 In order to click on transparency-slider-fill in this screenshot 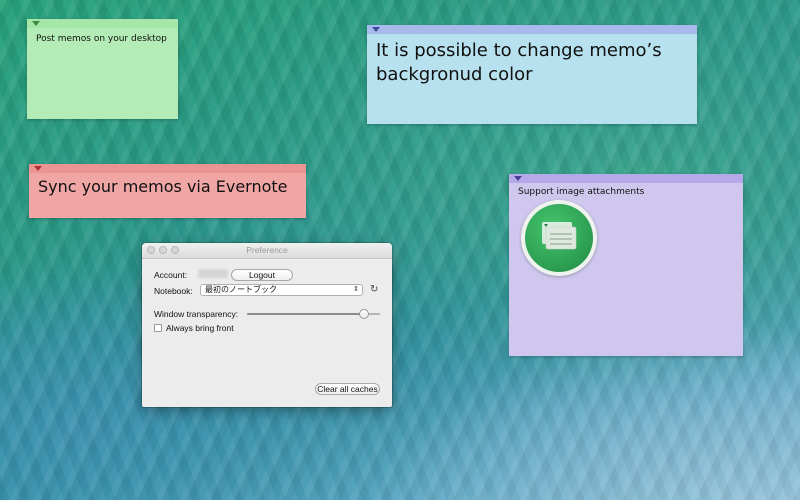, I will do `click(306, 314)`.